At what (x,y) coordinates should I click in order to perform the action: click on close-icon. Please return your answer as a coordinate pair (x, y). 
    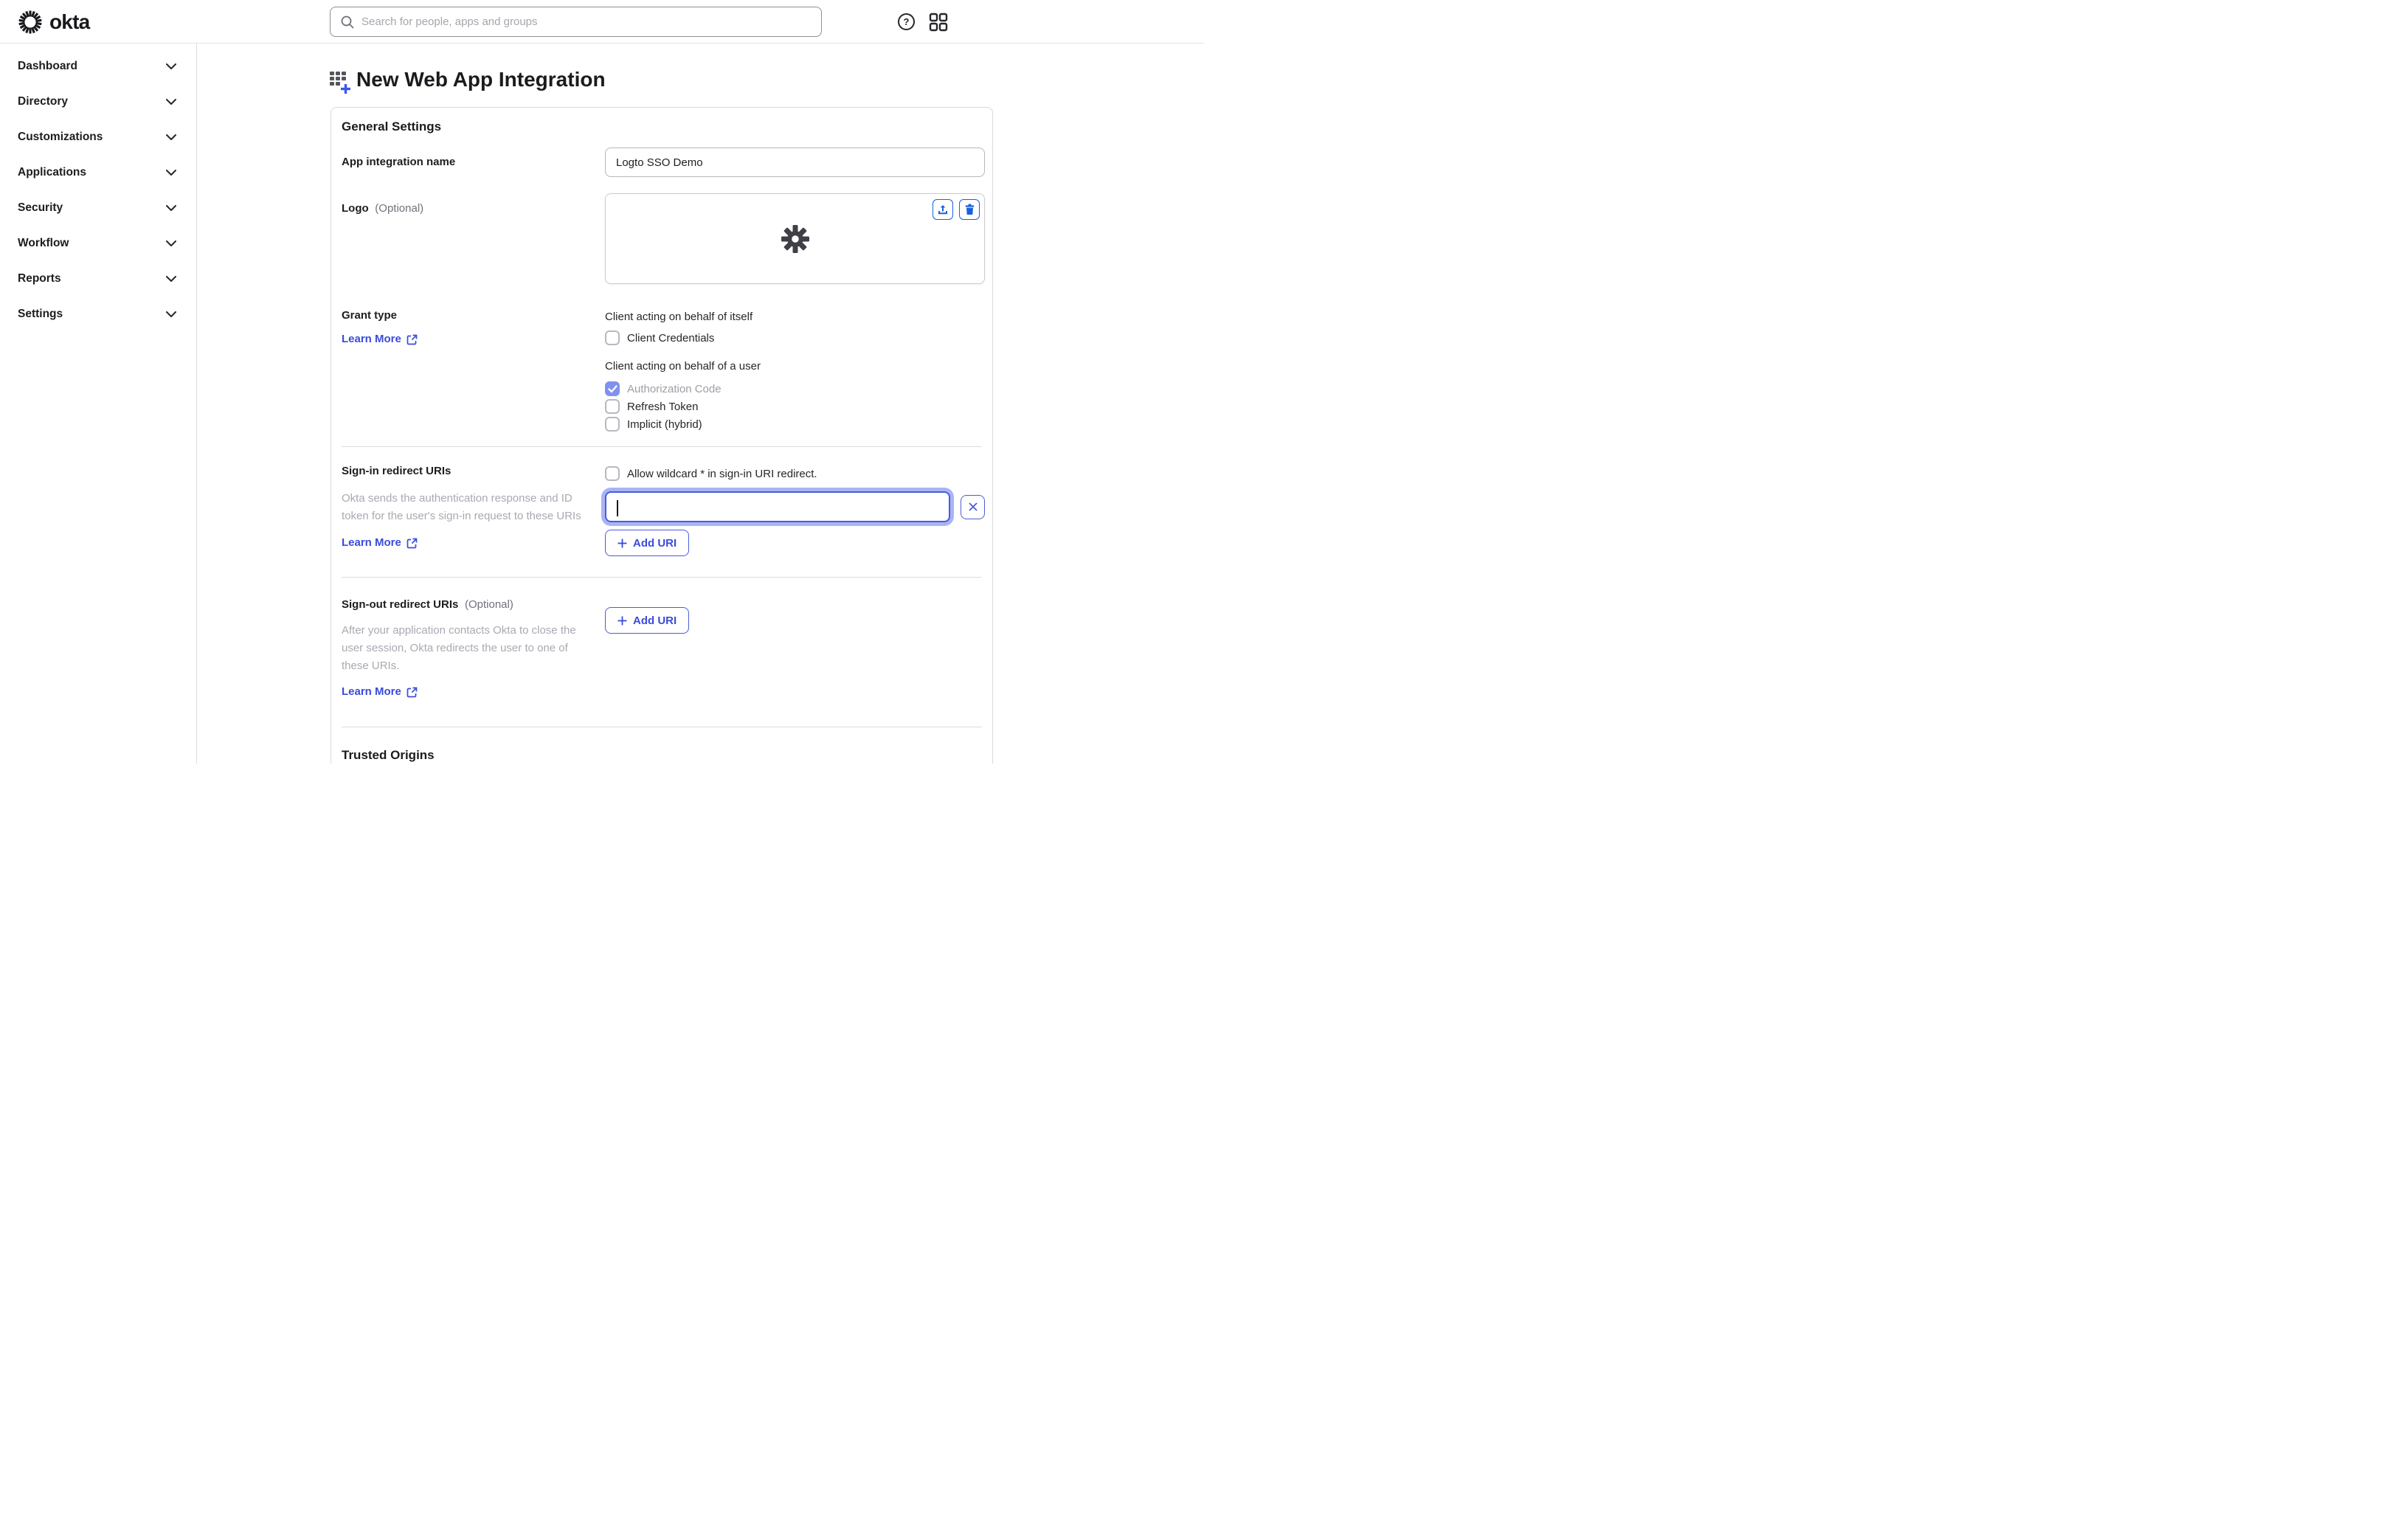
    Looking at the image, I should click on (973, 507).